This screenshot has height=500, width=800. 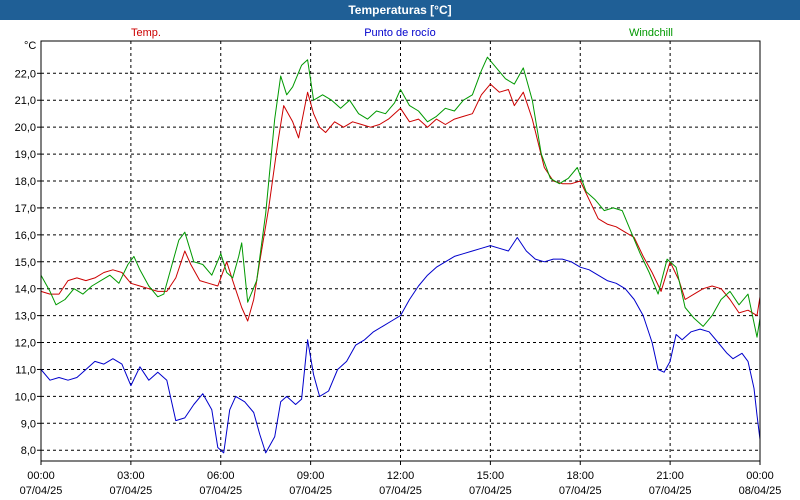 I want to click on y-tick-label: 12,0, so click(x=25, y=344).